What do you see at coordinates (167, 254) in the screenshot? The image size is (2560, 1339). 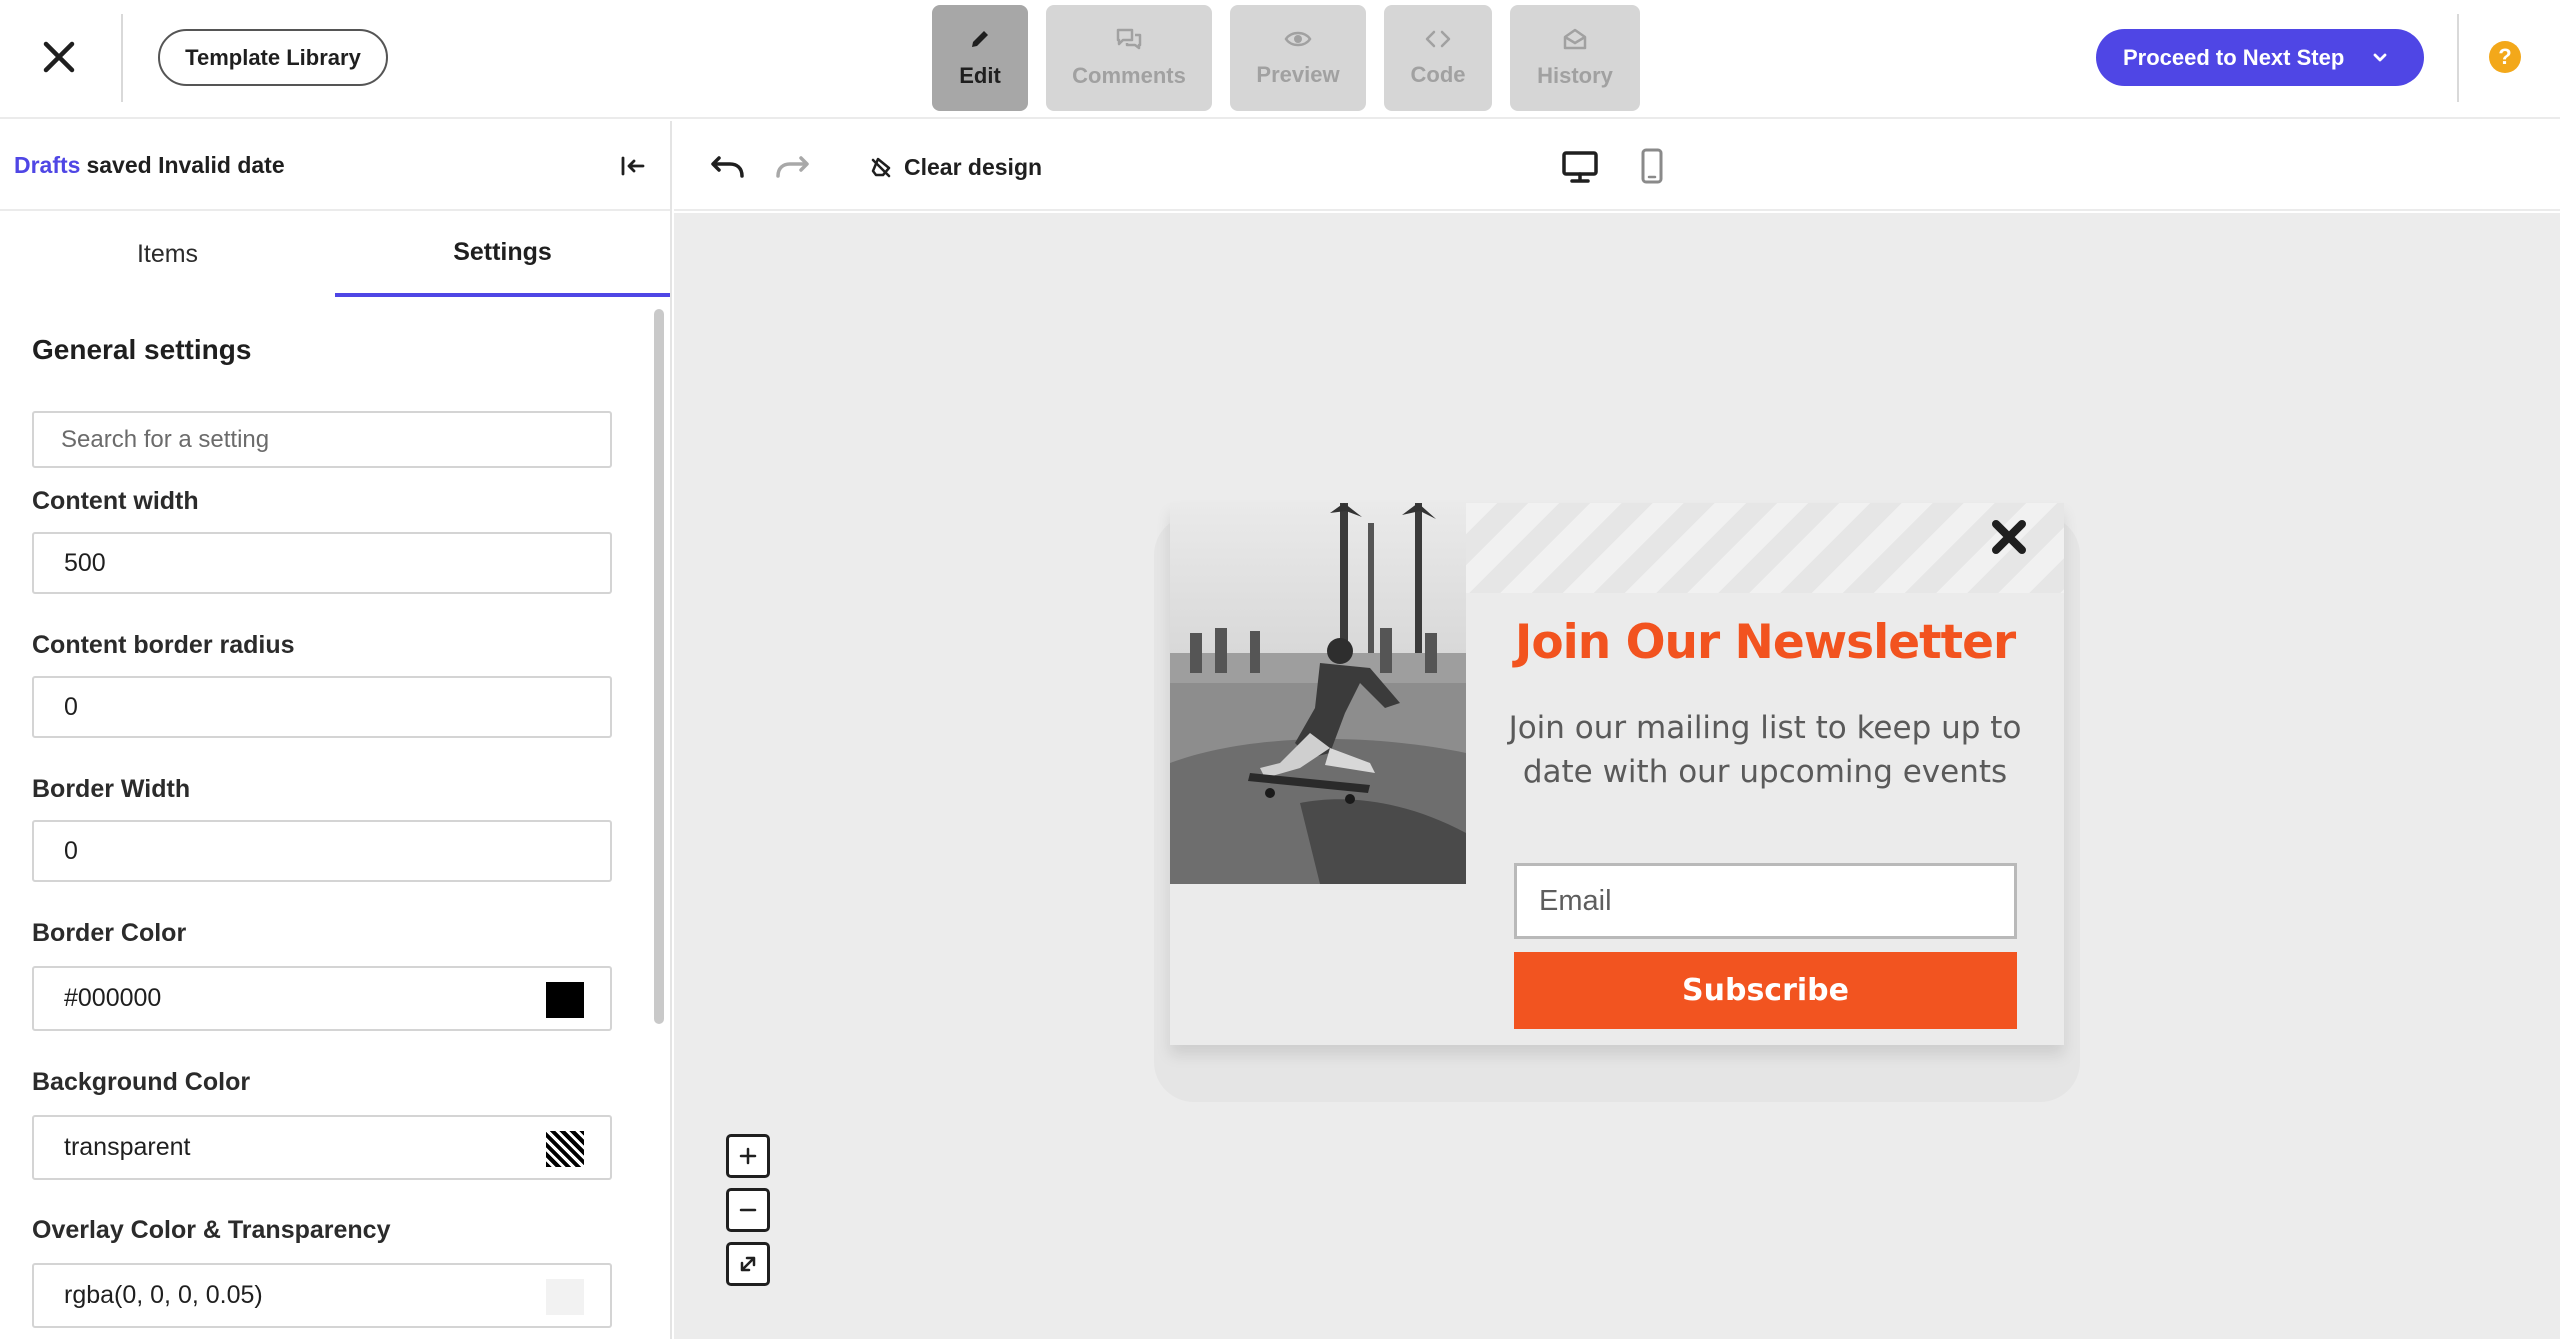 I see `tab-items: Items` at bounding box center [167, 254].